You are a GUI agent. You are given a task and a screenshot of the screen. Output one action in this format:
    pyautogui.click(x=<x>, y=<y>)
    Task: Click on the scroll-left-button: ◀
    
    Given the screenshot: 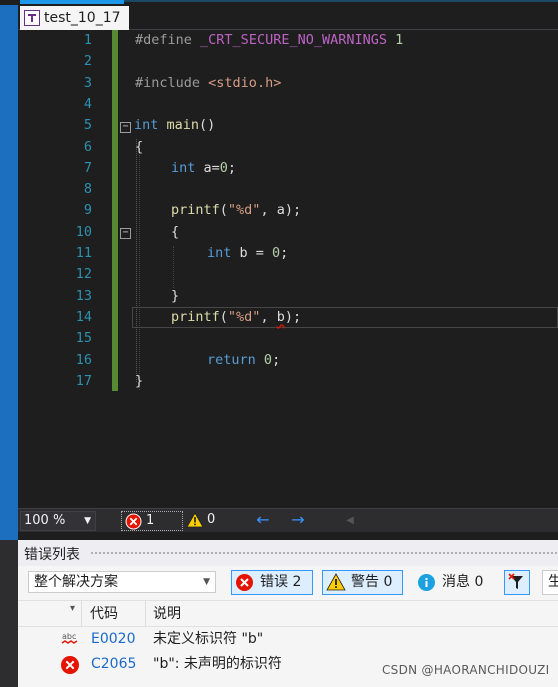 What is the action you would take?
    pyautogui.click(x=350, y=521)
    